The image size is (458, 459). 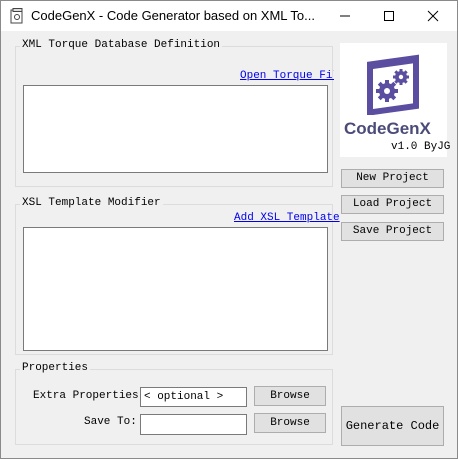 I want to click on xsl-group-title: XSL Template Modifier, so click(x=91, y=203).